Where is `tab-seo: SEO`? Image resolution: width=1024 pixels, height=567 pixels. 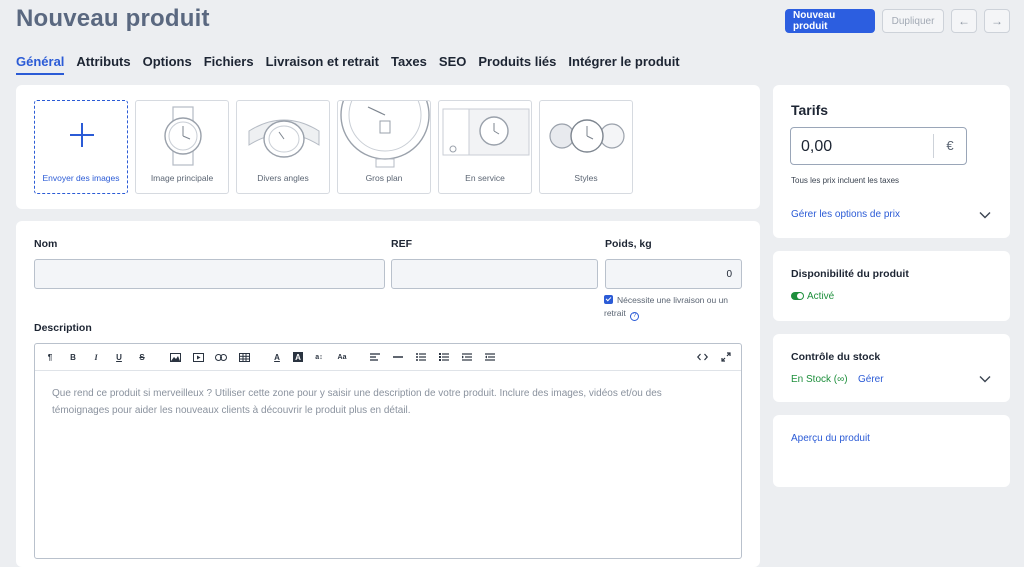 tab-seo: SEO is located at coordinates (452, 64).